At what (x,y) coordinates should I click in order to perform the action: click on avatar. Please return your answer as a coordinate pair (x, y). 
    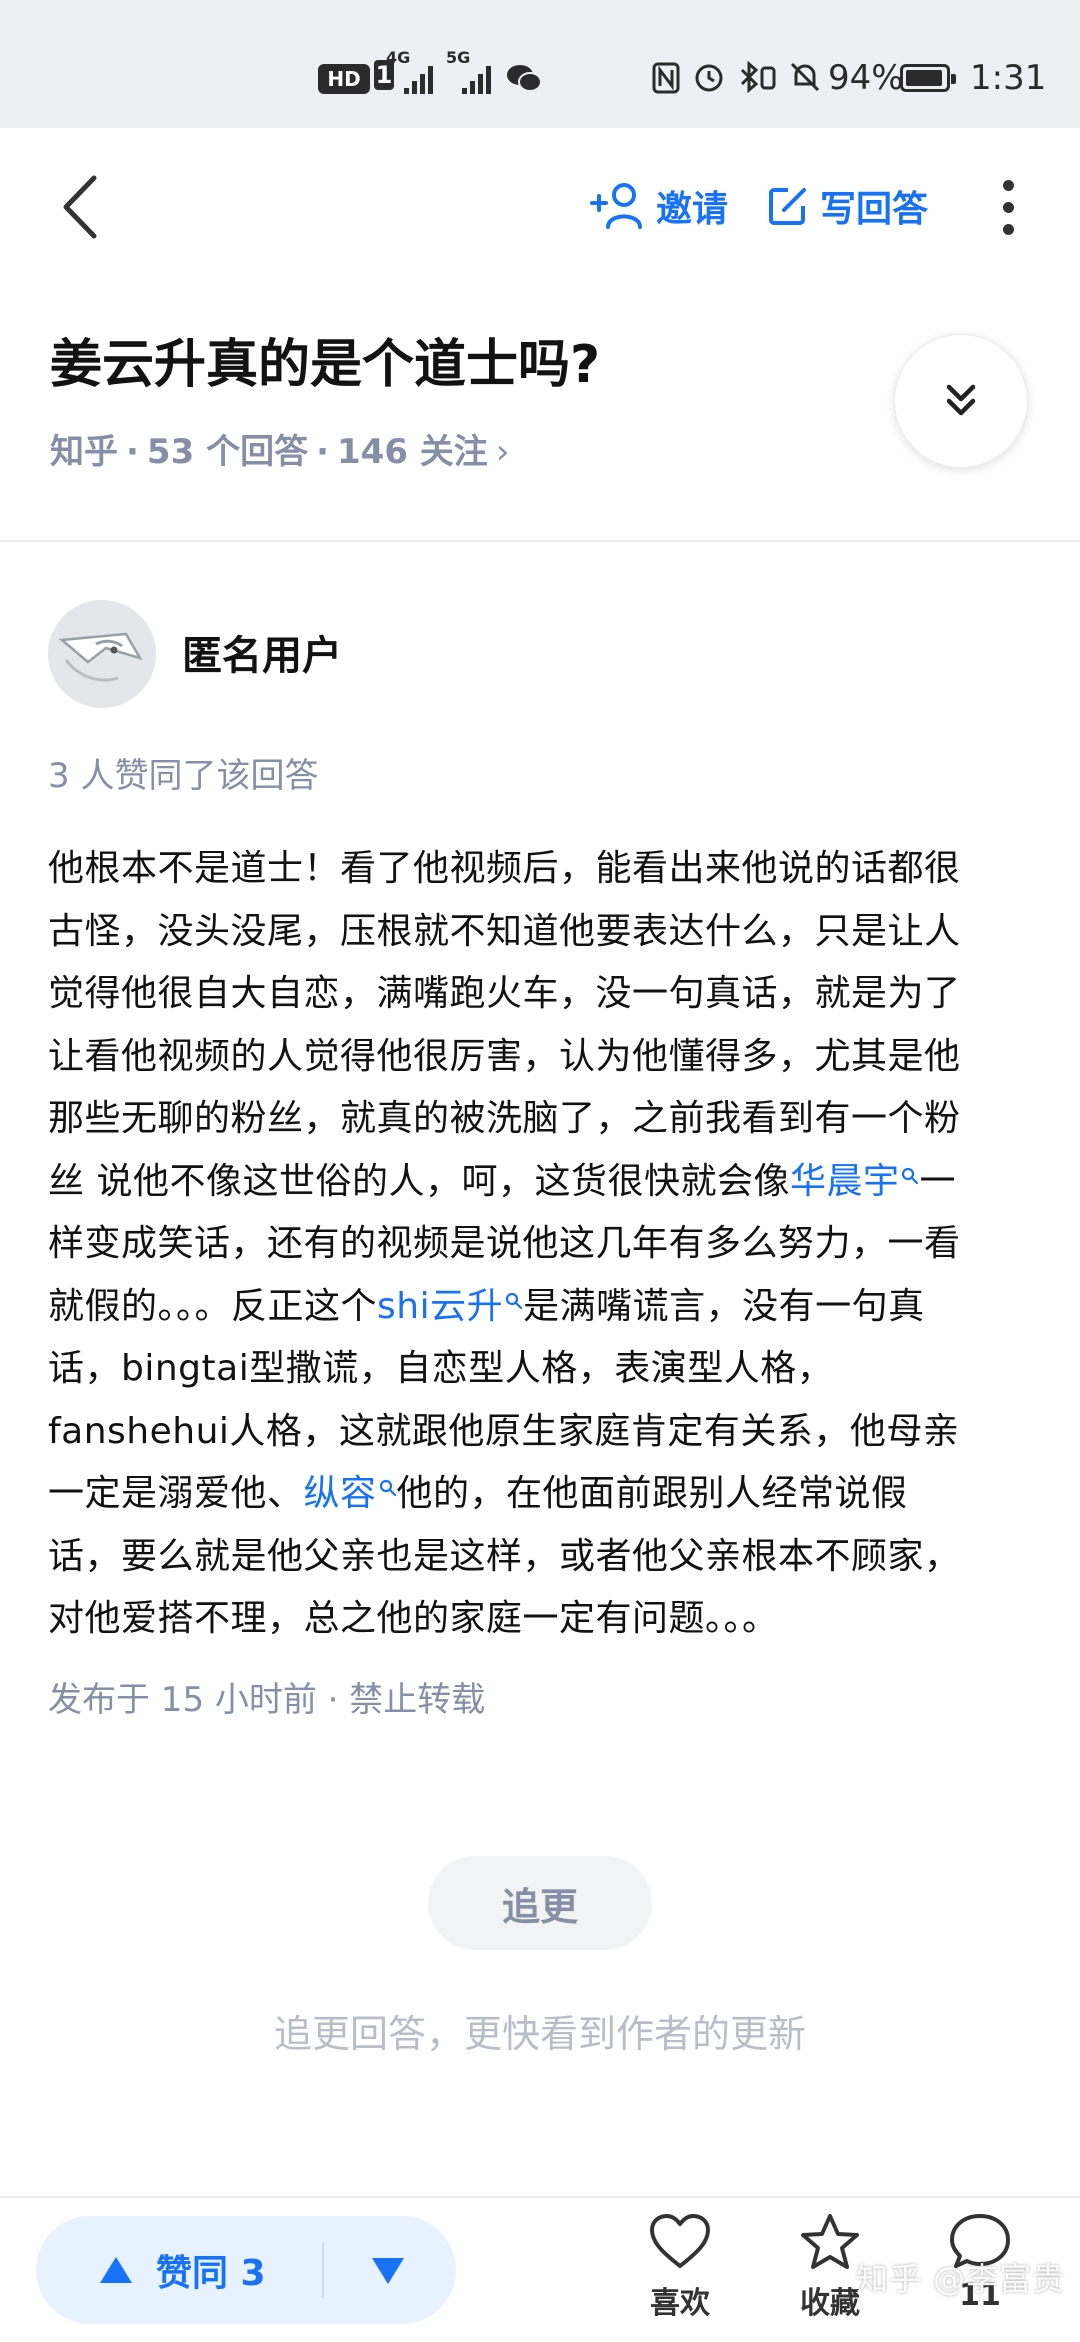
    Looking at the image, I should click on (102, 654).